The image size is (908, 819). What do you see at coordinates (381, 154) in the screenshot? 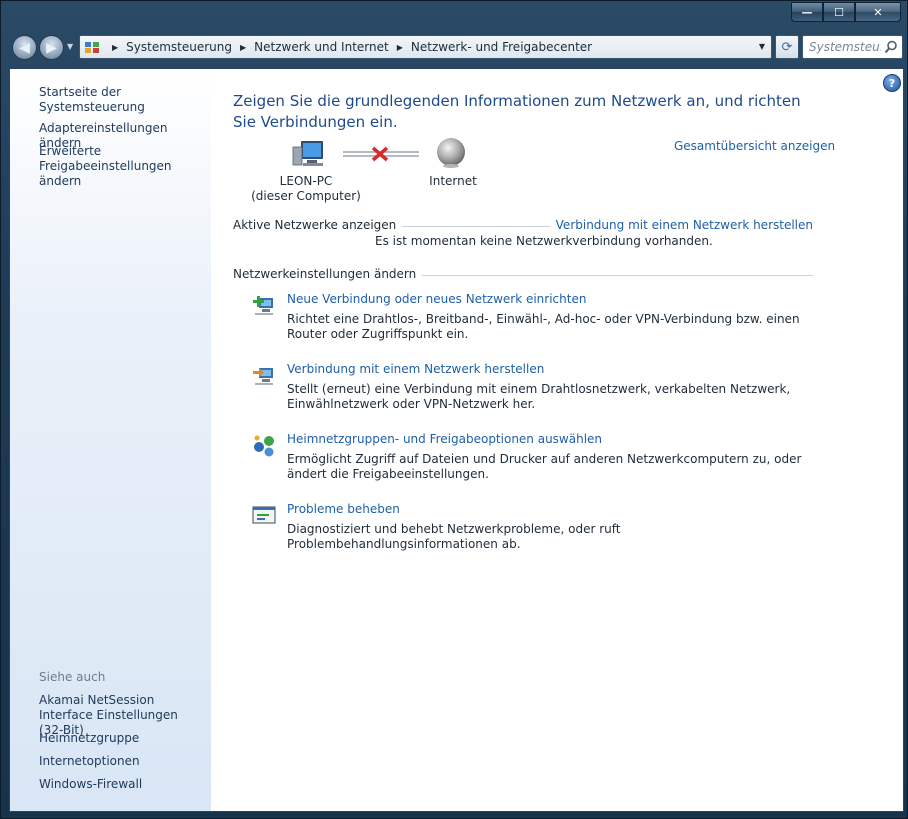
I see `no-connection-x-icon` at bounding box center [381, 154].